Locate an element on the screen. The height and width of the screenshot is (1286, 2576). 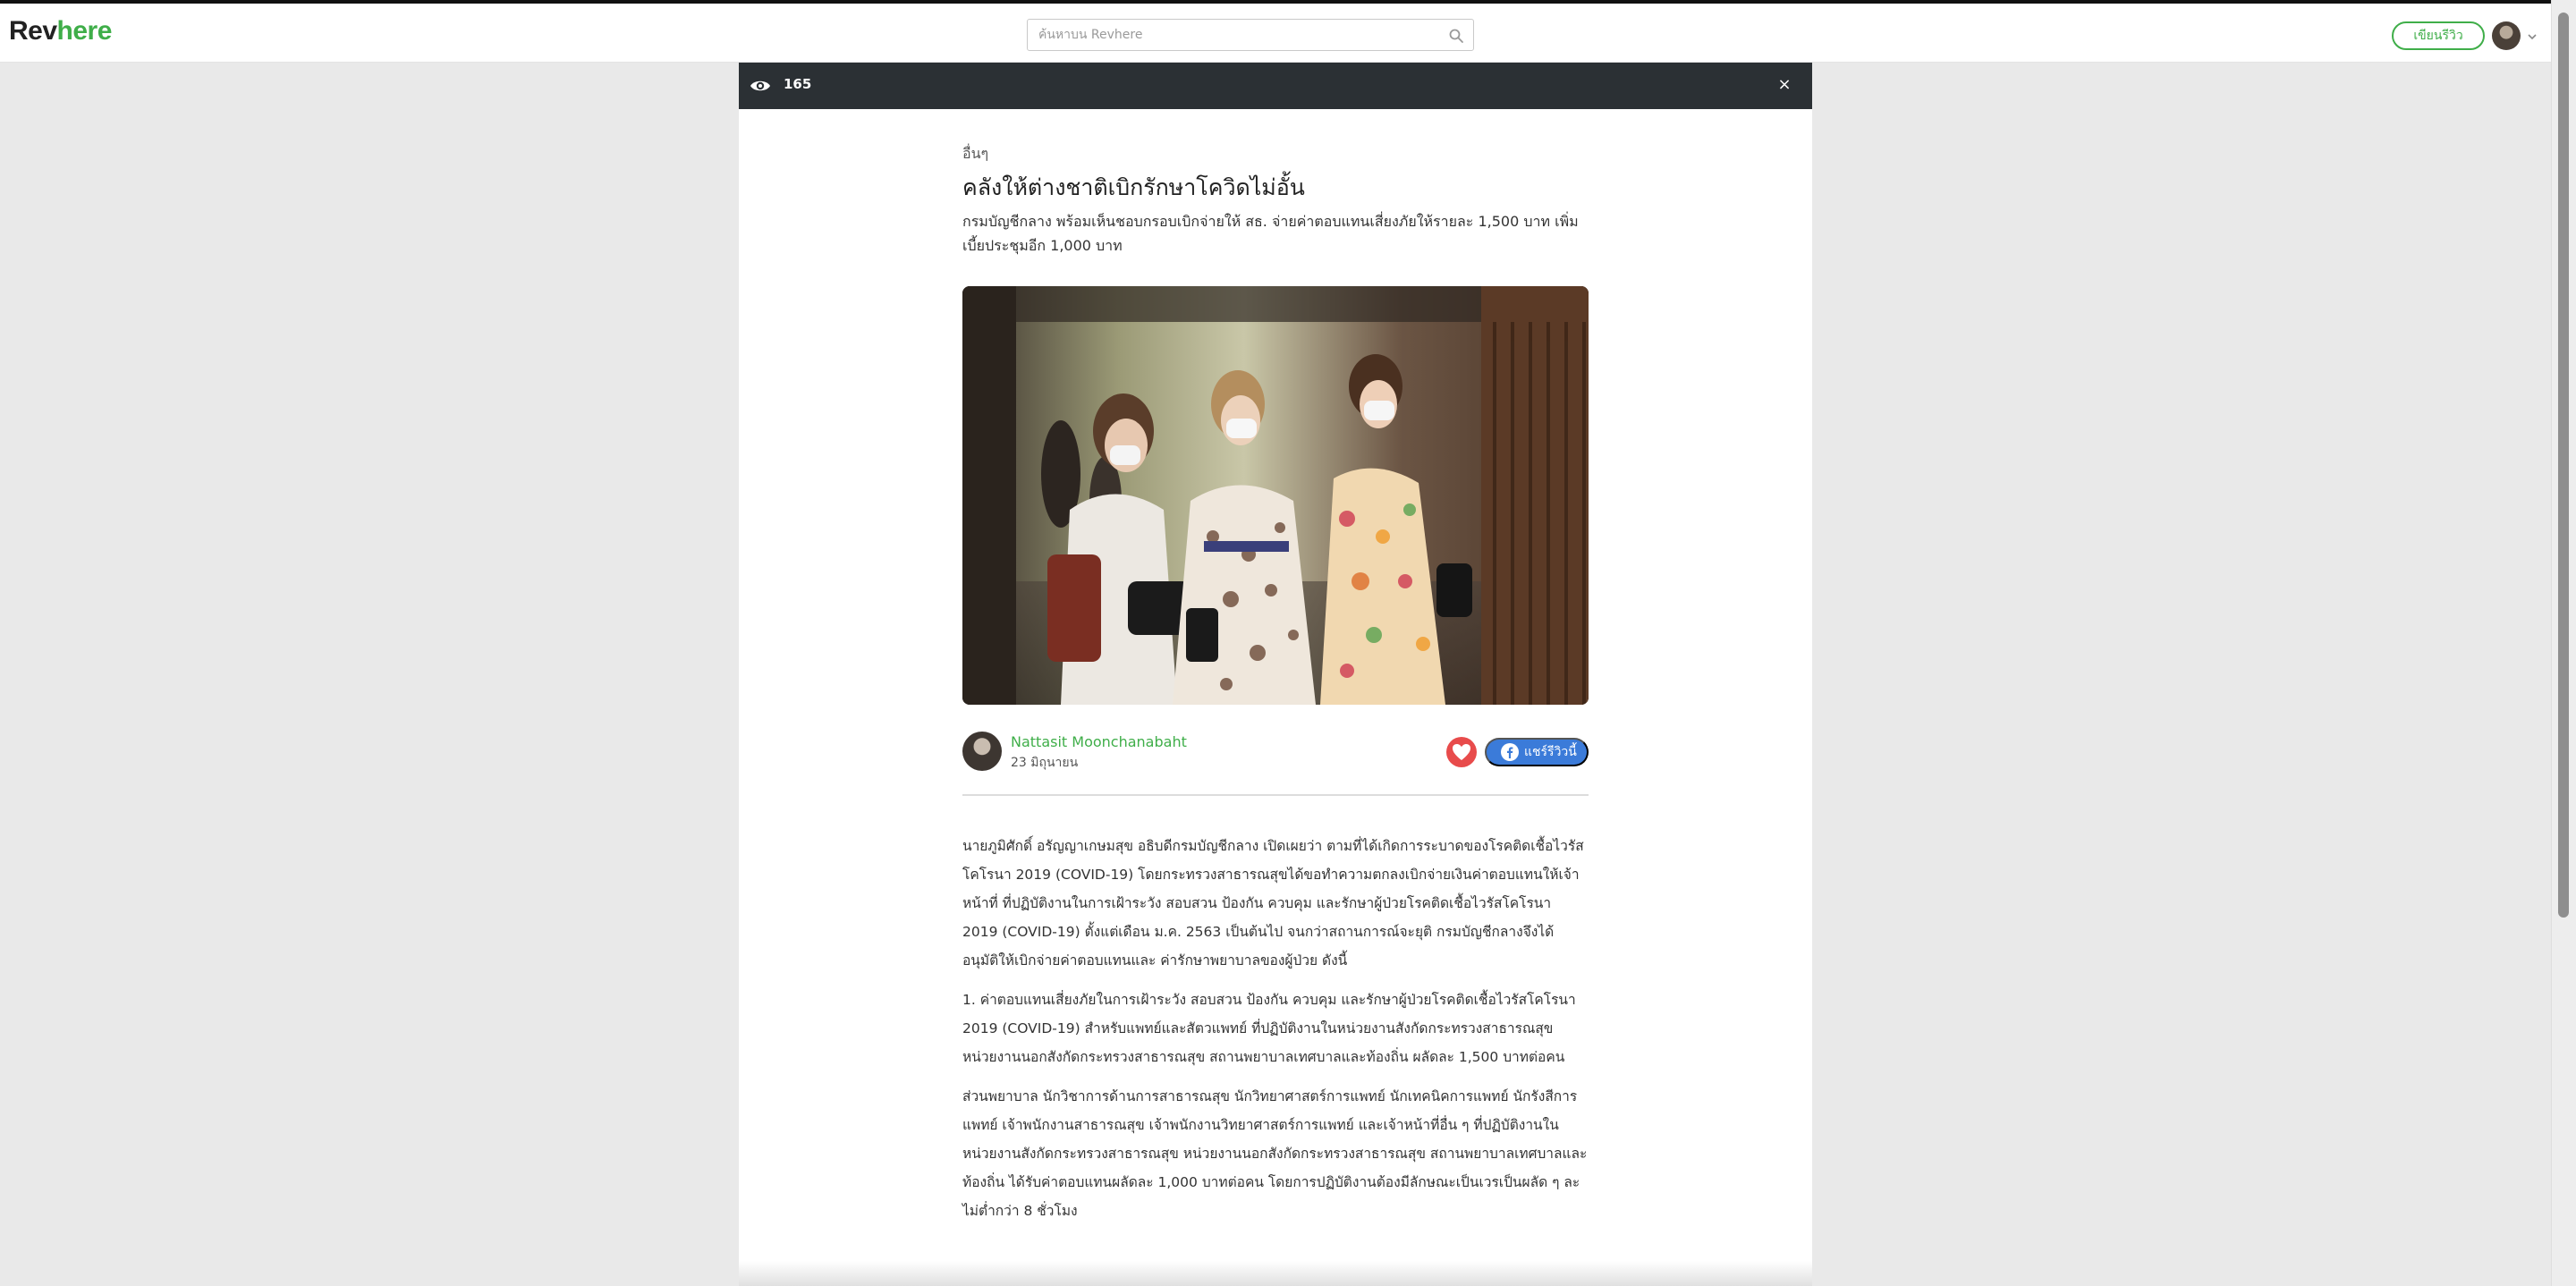
scrollbar-thumb is located at coordinates (2563, 466).